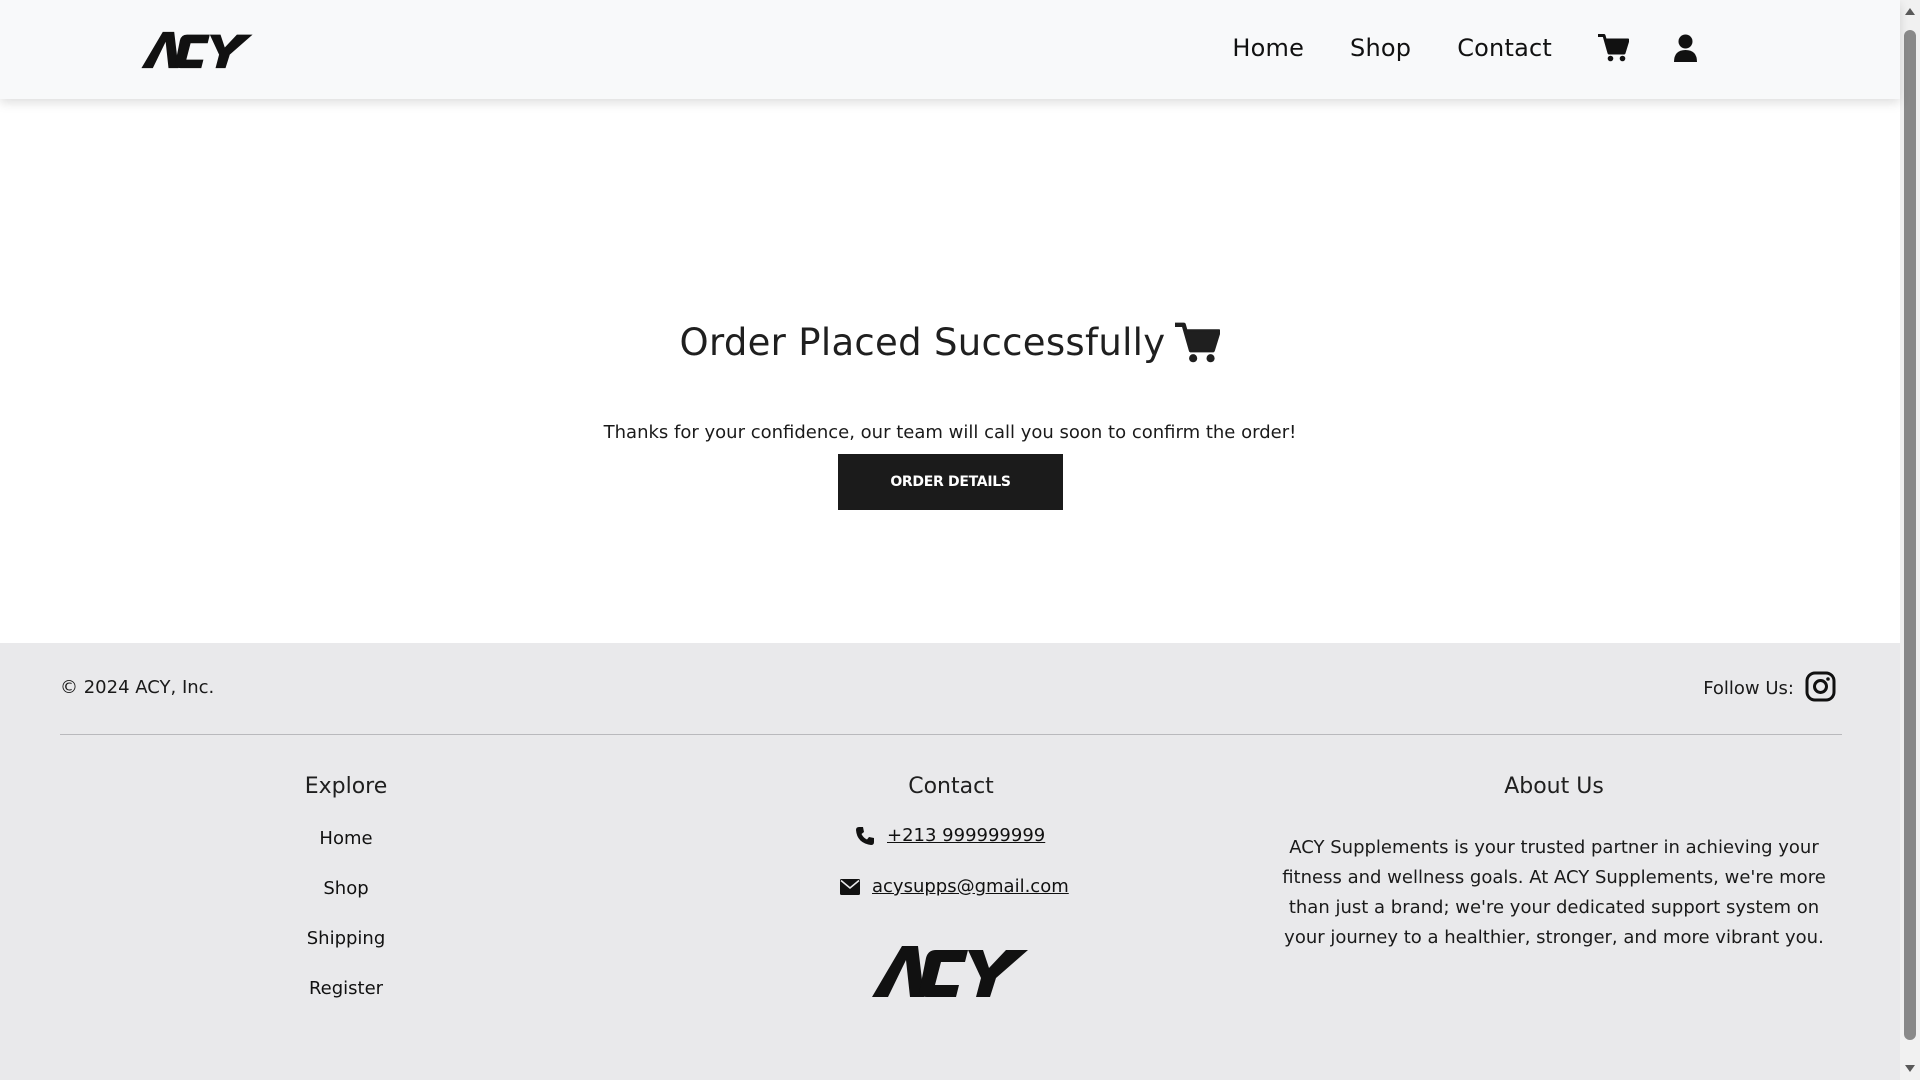  What do you see at coordinates (970, 886) in the screenshot?
I see `email-link: acysupps@gmail.com` at bounding box center [970, 886].